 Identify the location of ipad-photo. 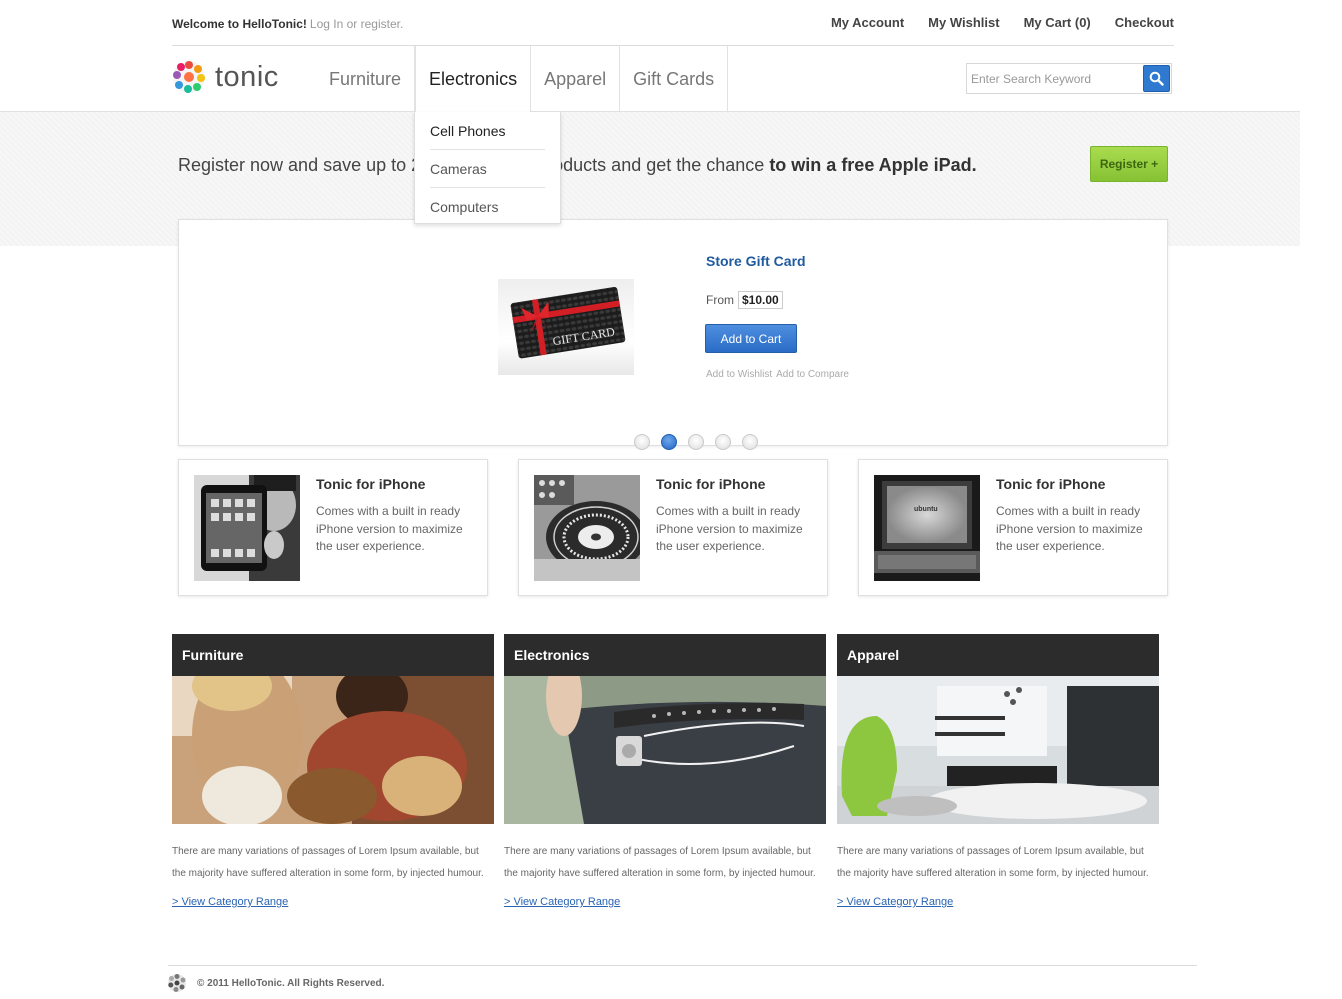
(247, 528).